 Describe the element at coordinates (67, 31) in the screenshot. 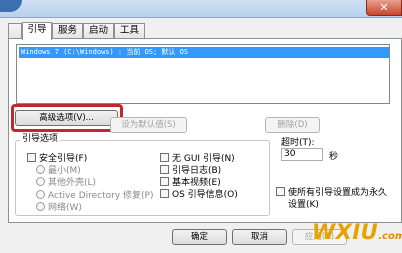

I see `tab-services: 服务` at that location.